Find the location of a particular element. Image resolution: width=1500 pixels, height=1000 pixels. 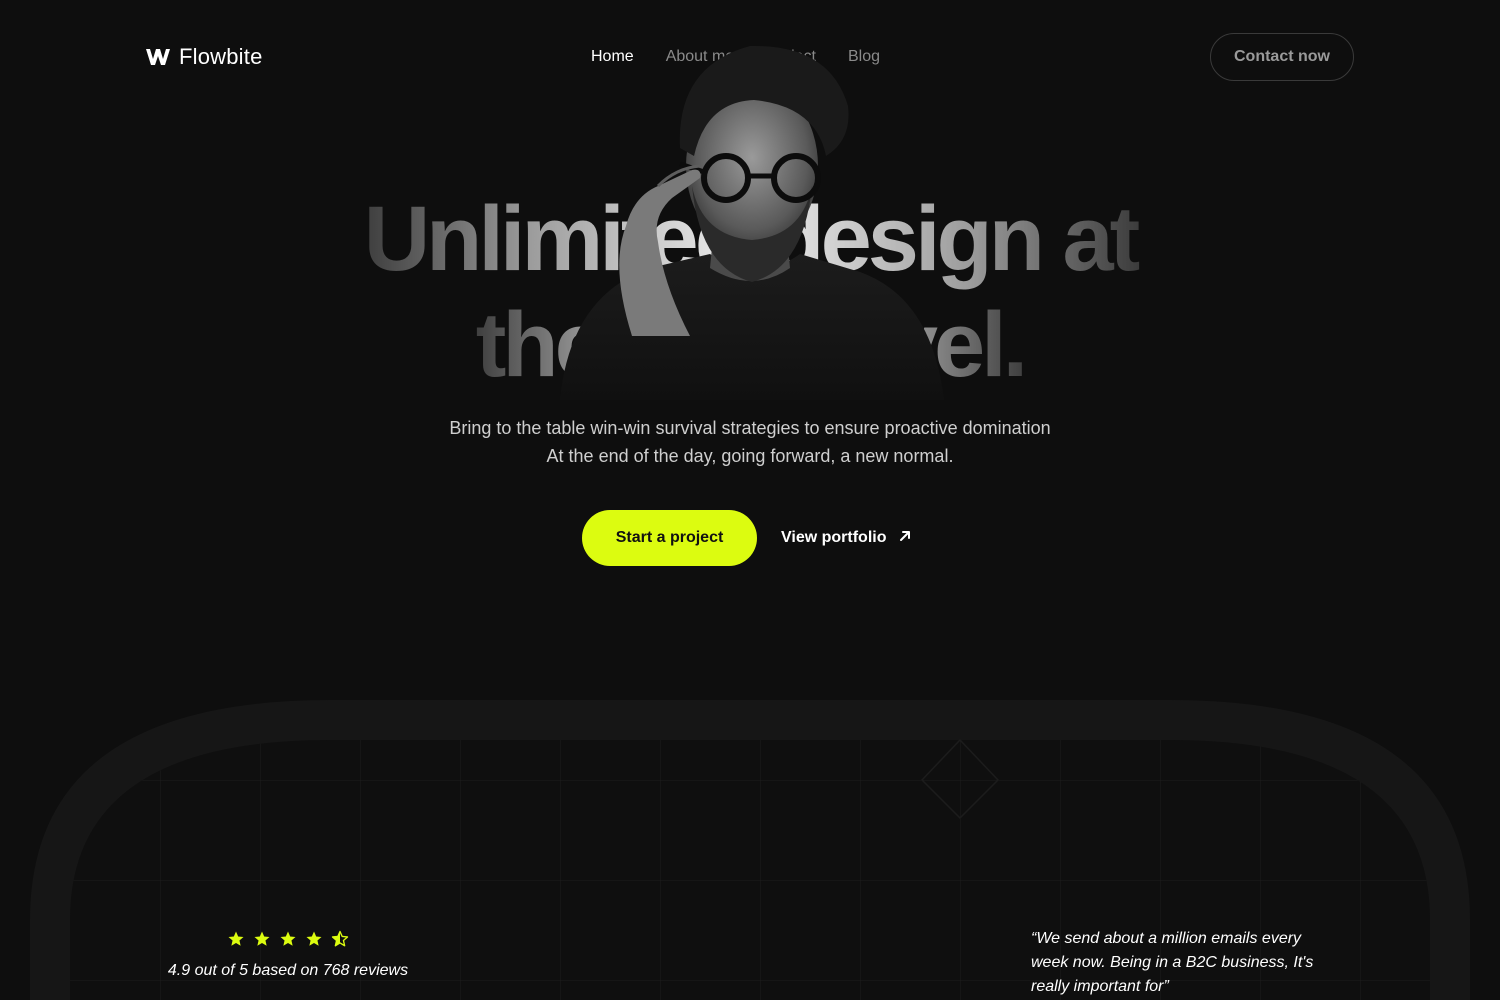

brand-name: Flowbite is located at coordinates (221, 56).